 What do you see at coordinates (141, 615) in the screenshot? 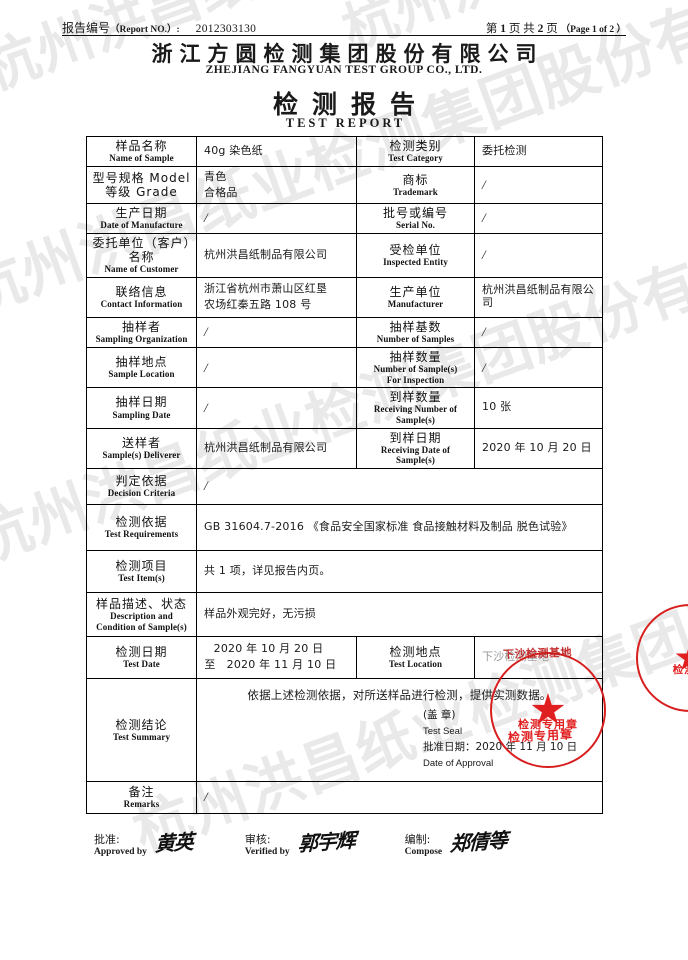
I see `label-en: Description and` at bounding box center [141, 615].